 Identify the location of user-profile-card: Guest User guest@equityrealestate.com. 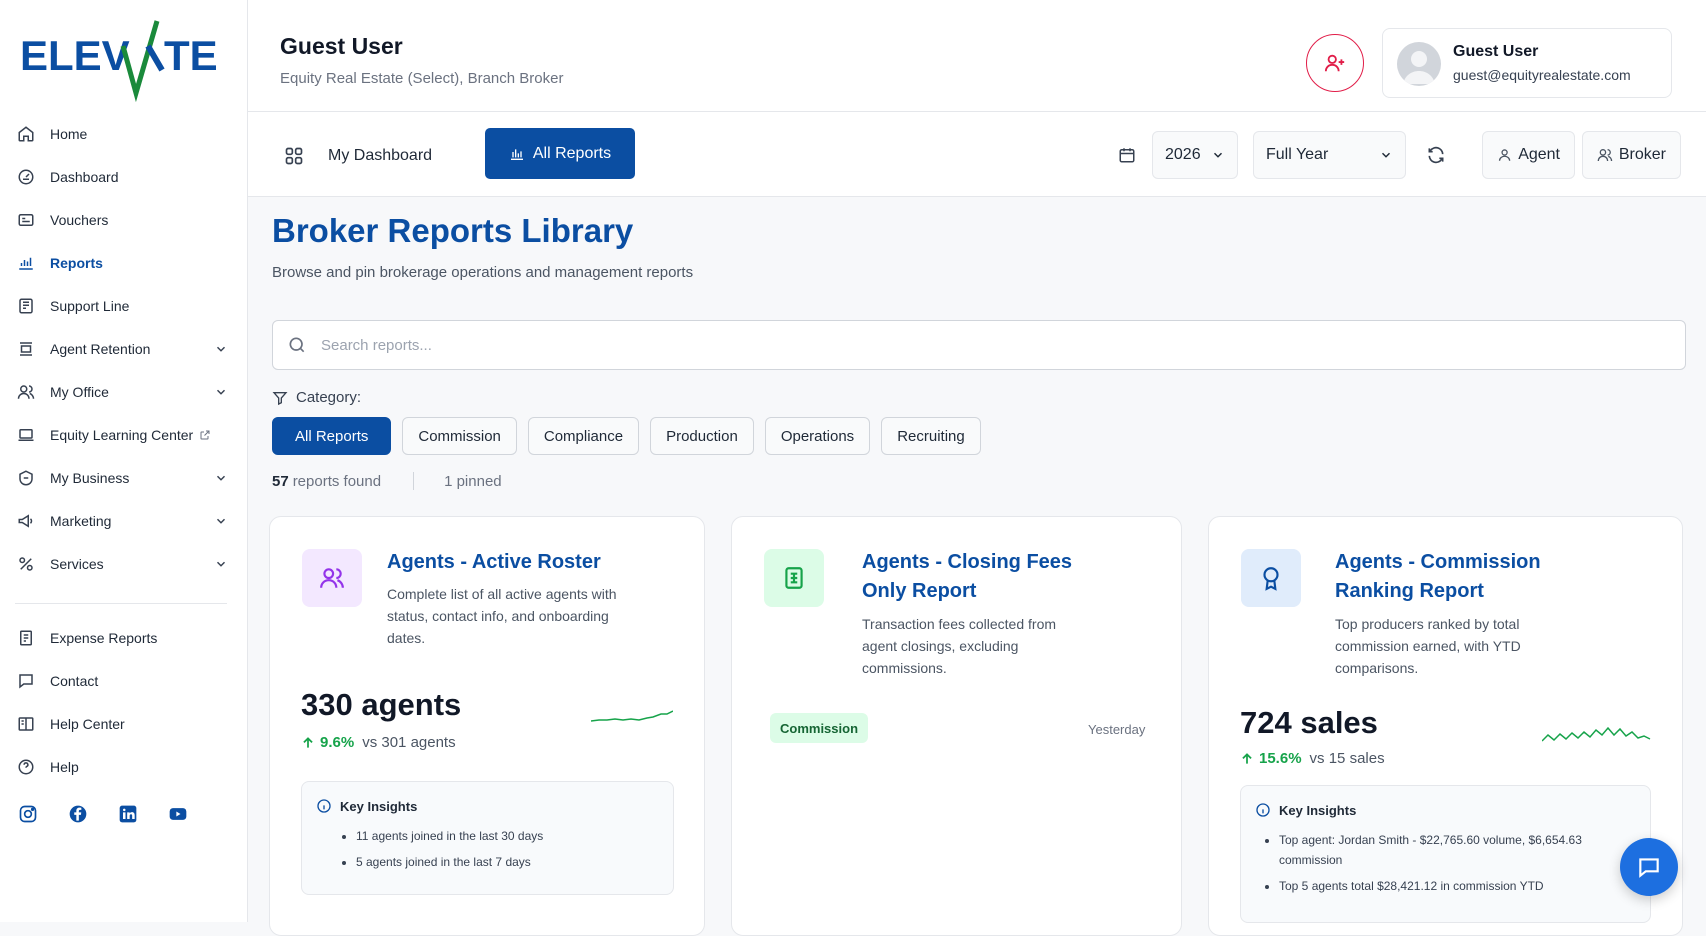
(1527, 63).